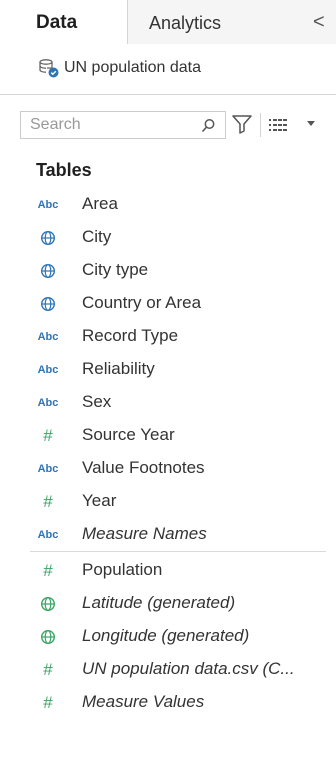 The width and height of the screenshot is (336, 763). What do you see at coordinates (178, 436) in the screenshot?
I see `field-source-year: # Source Year` at bounding box center [178, 436].